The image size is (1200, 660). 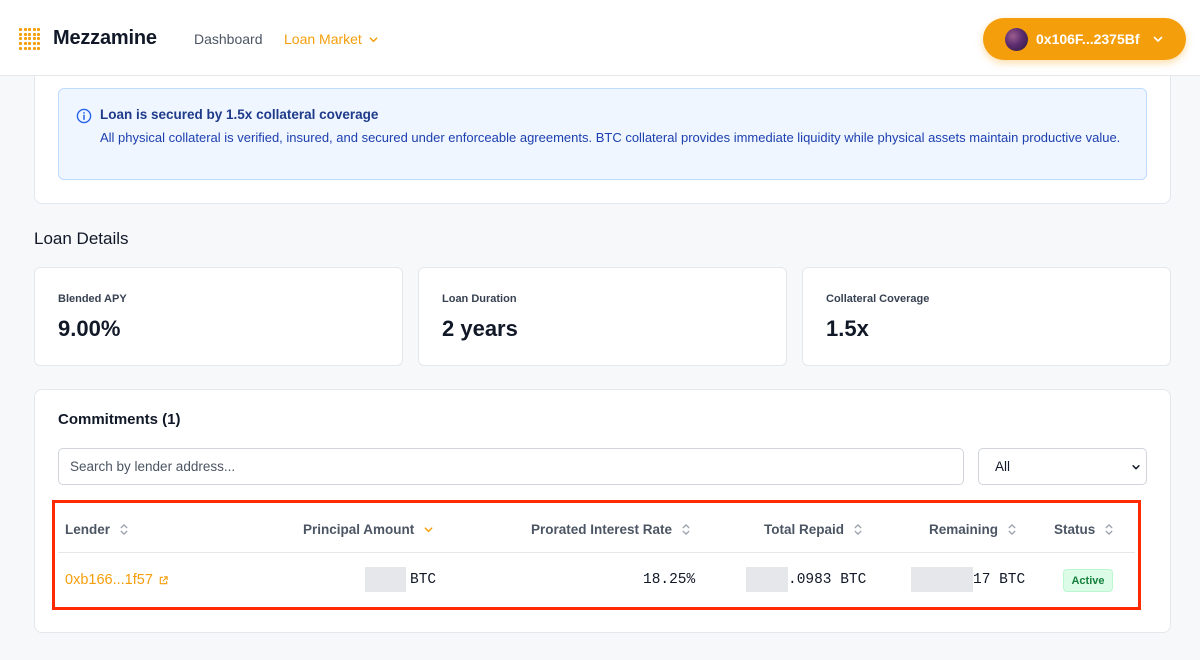 What do you see at coordinates (163, 579) in the screenshot?
I see `external-link-icon` at bounding box center [163, 579].